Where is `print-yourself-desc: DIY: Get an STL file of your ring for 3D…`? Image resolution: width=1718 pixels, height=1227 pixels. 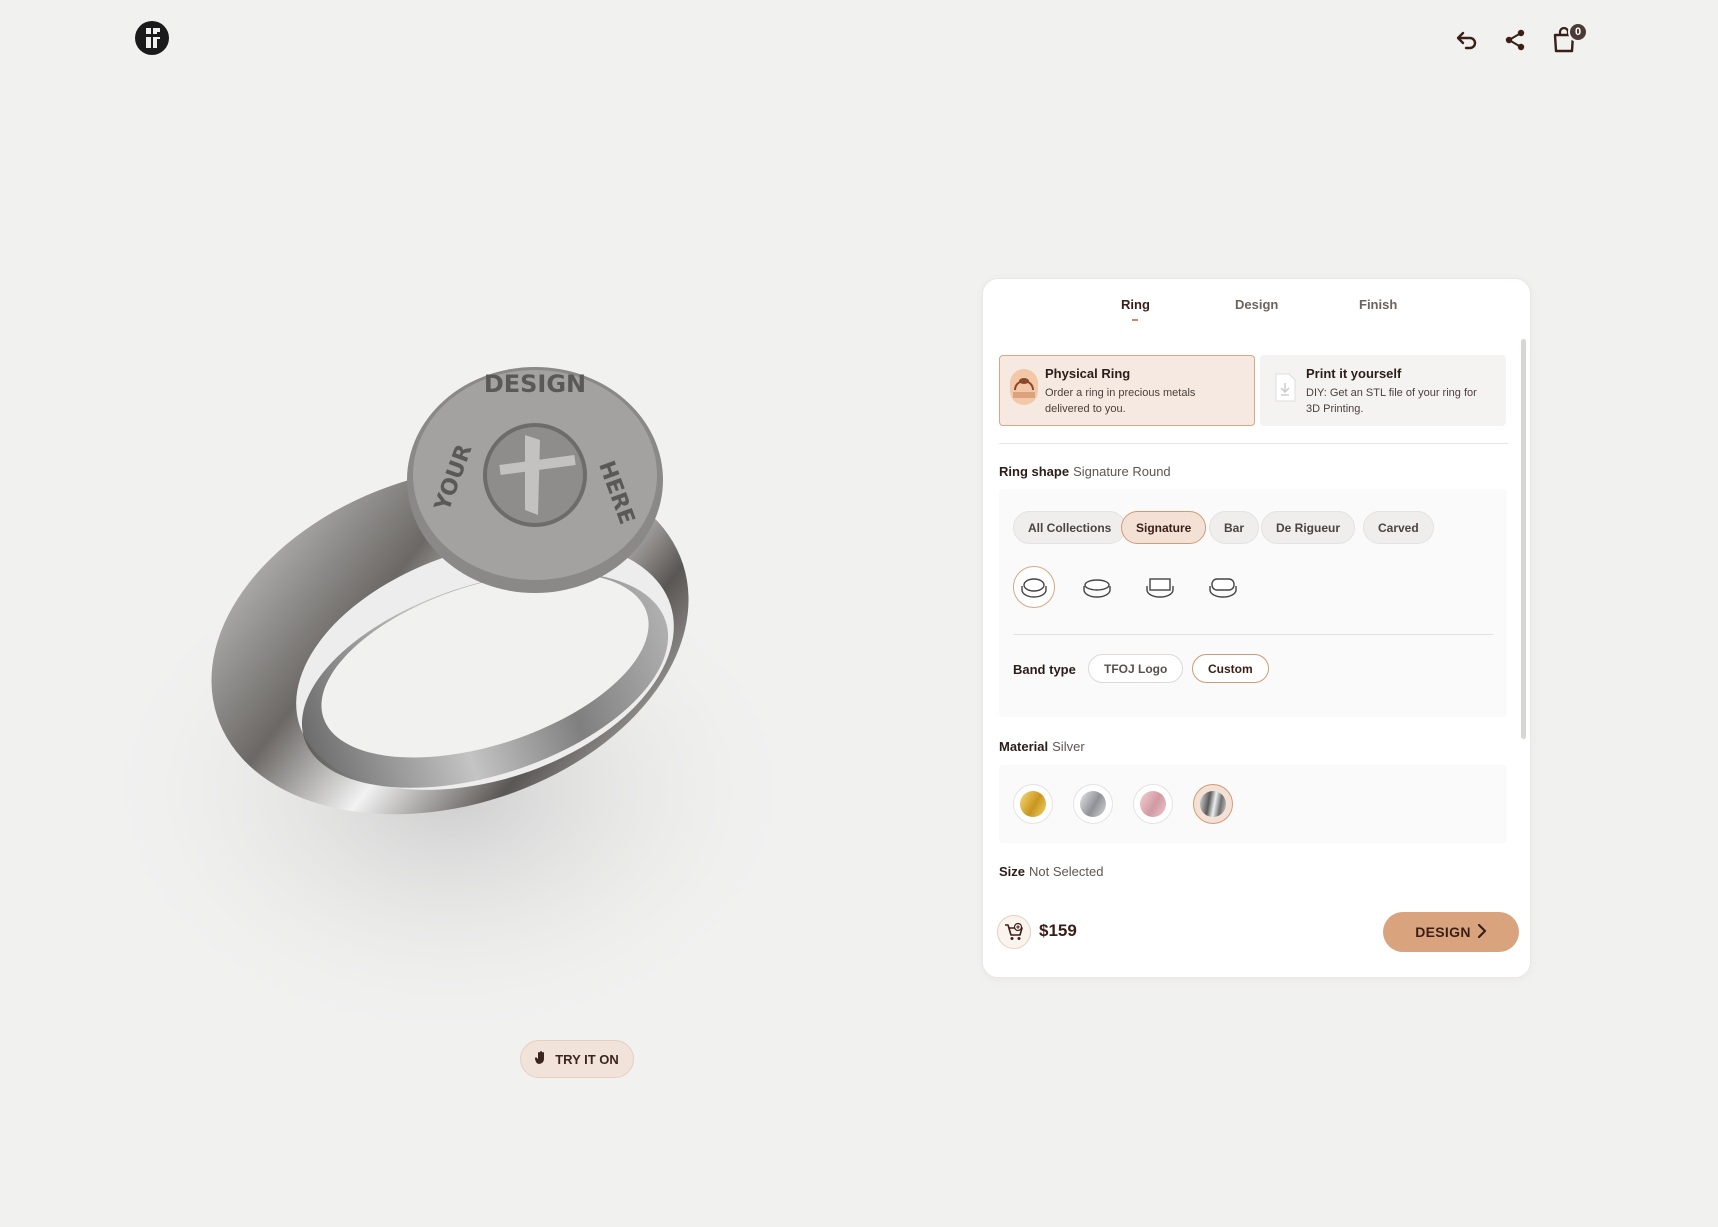 print-yourself-desc: DIY: Get an STL file of your ring for 3D… is located at coordinates (1391, 401).